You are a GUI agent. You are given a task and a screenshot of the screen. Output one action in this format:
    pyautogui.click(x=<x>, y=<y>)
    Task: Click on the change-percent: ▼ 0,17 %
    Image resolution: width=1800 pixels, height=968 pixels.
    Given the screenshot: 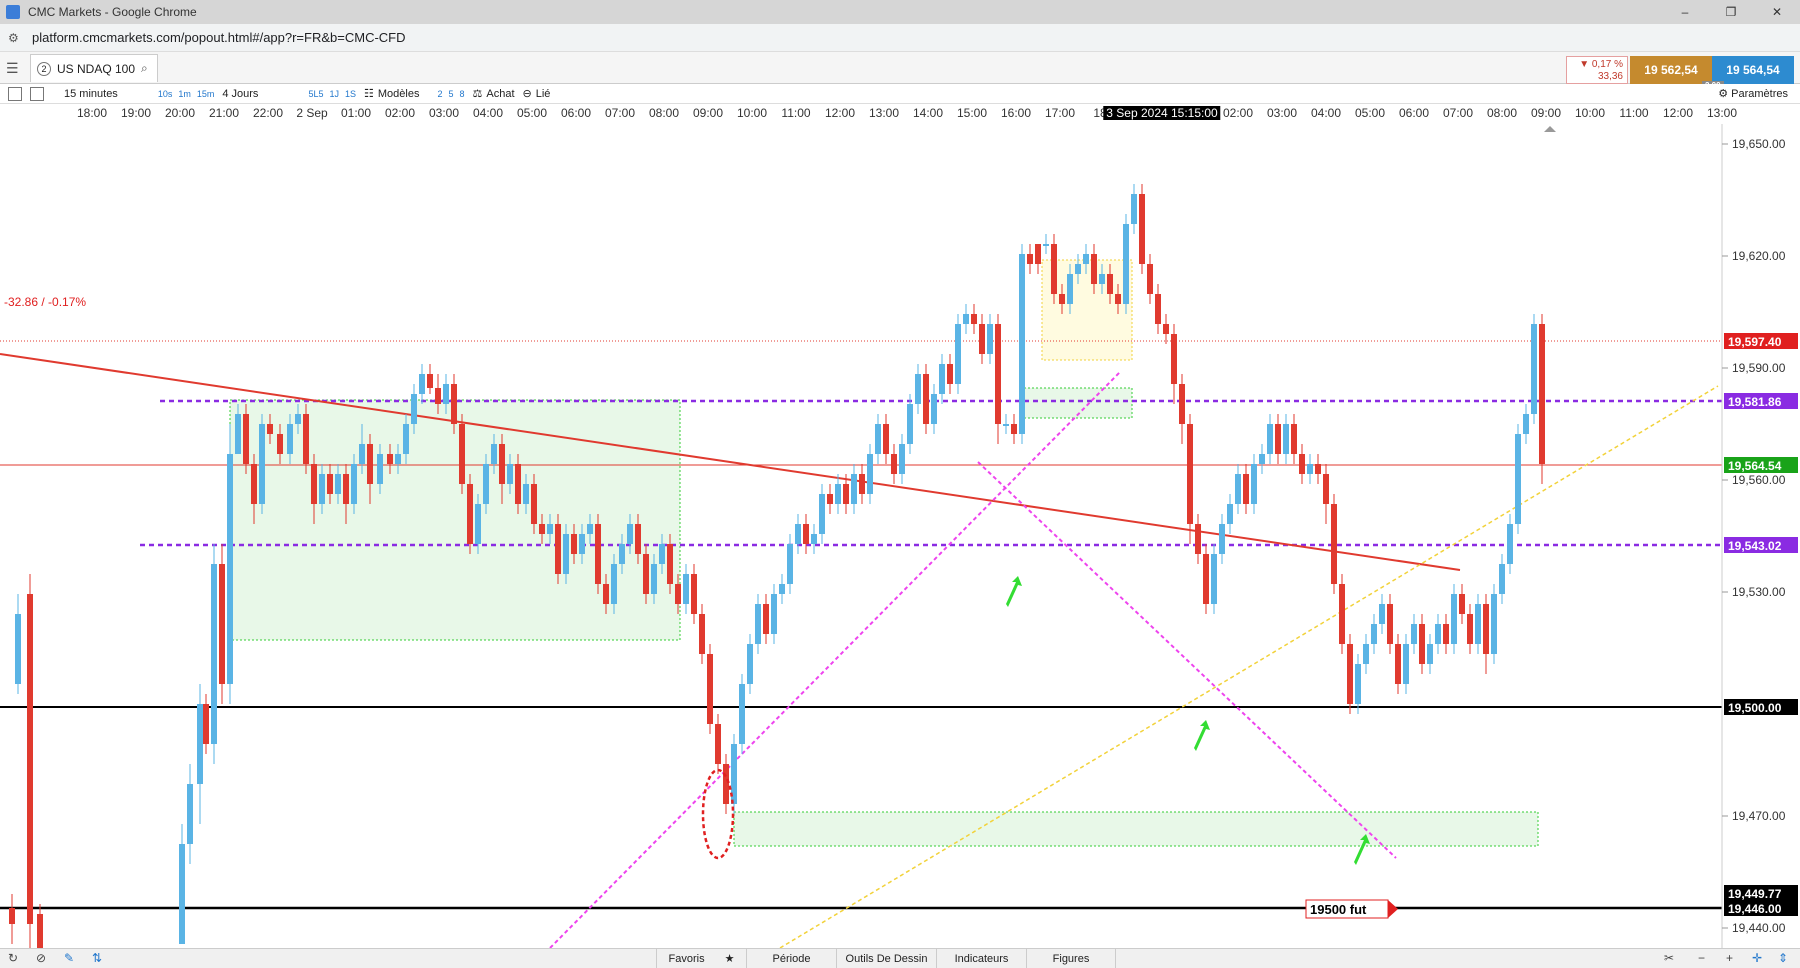 What is the action you would take?
    pyautogui.click(x=1601, y=64)
    